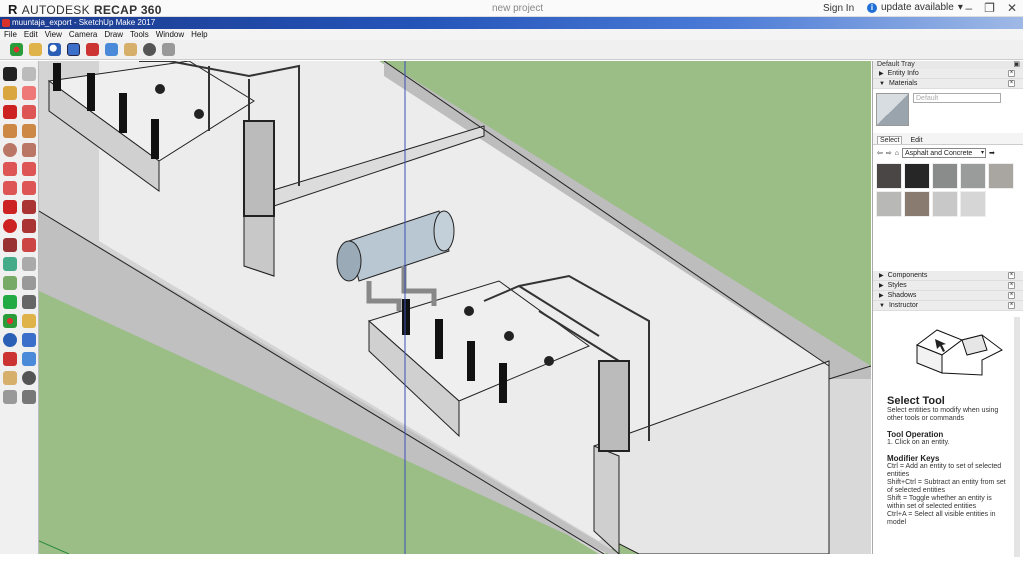  Describe the element at coordinates (838, 8) in the screenshot. I see `sign-in-link: Sign In` at that location.